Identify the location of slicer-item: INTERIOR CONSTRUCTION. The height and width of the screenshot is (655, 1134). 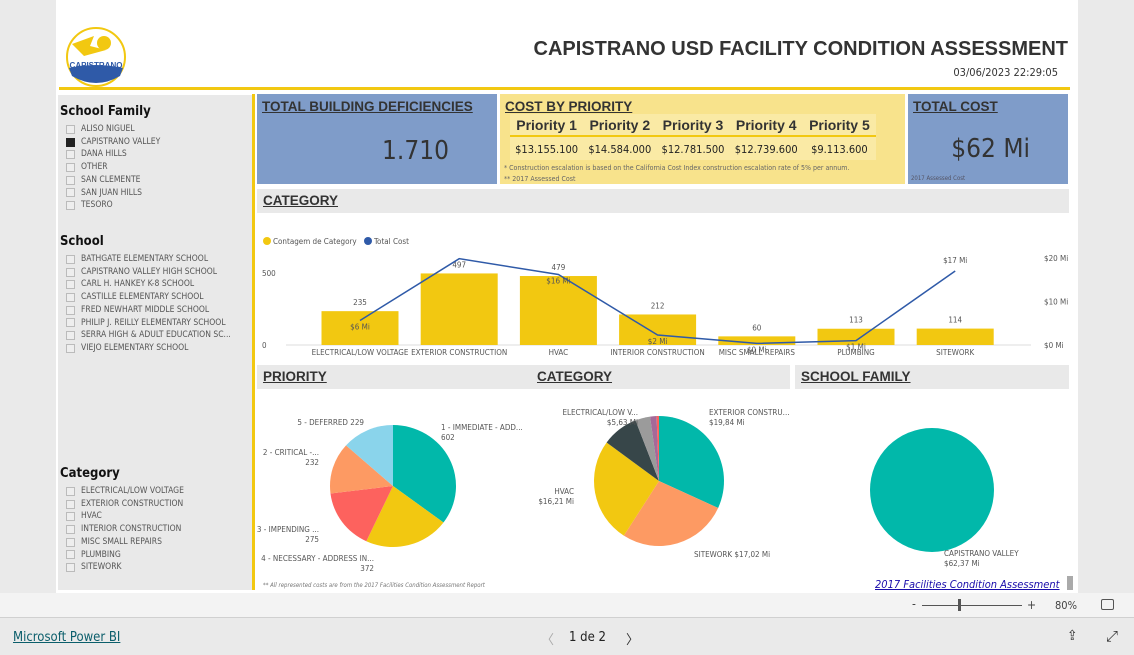
(125, 529).